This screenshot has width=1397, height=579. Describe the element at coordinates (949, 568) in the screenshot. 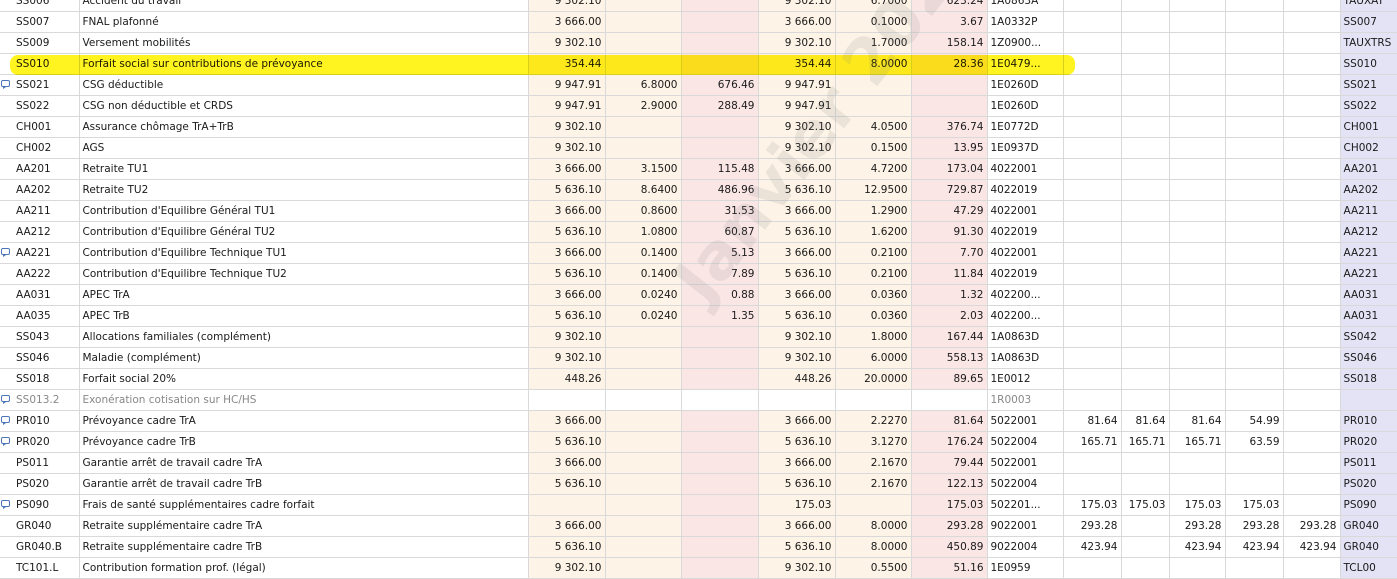

I see `cell-amount-patronal: 51.16` at that location.